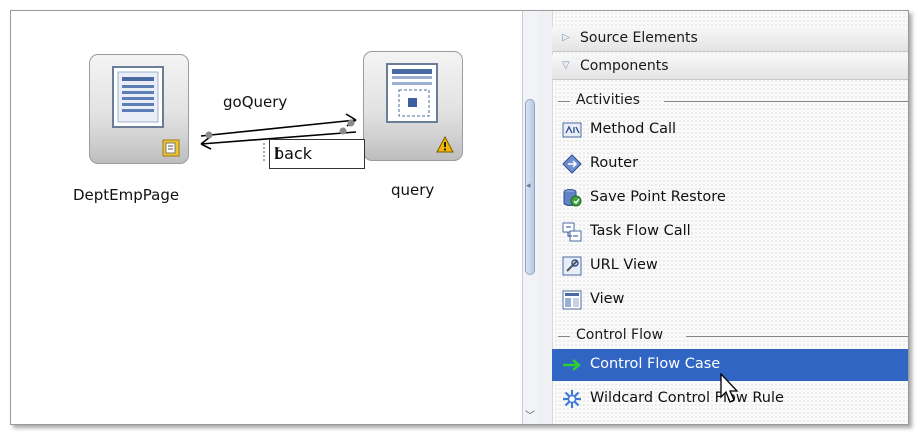 The width and height of the screenshot is (920, 444). Describe the element at coordinates (572, 300) in the screenshot. I see `view-icon` at that location.